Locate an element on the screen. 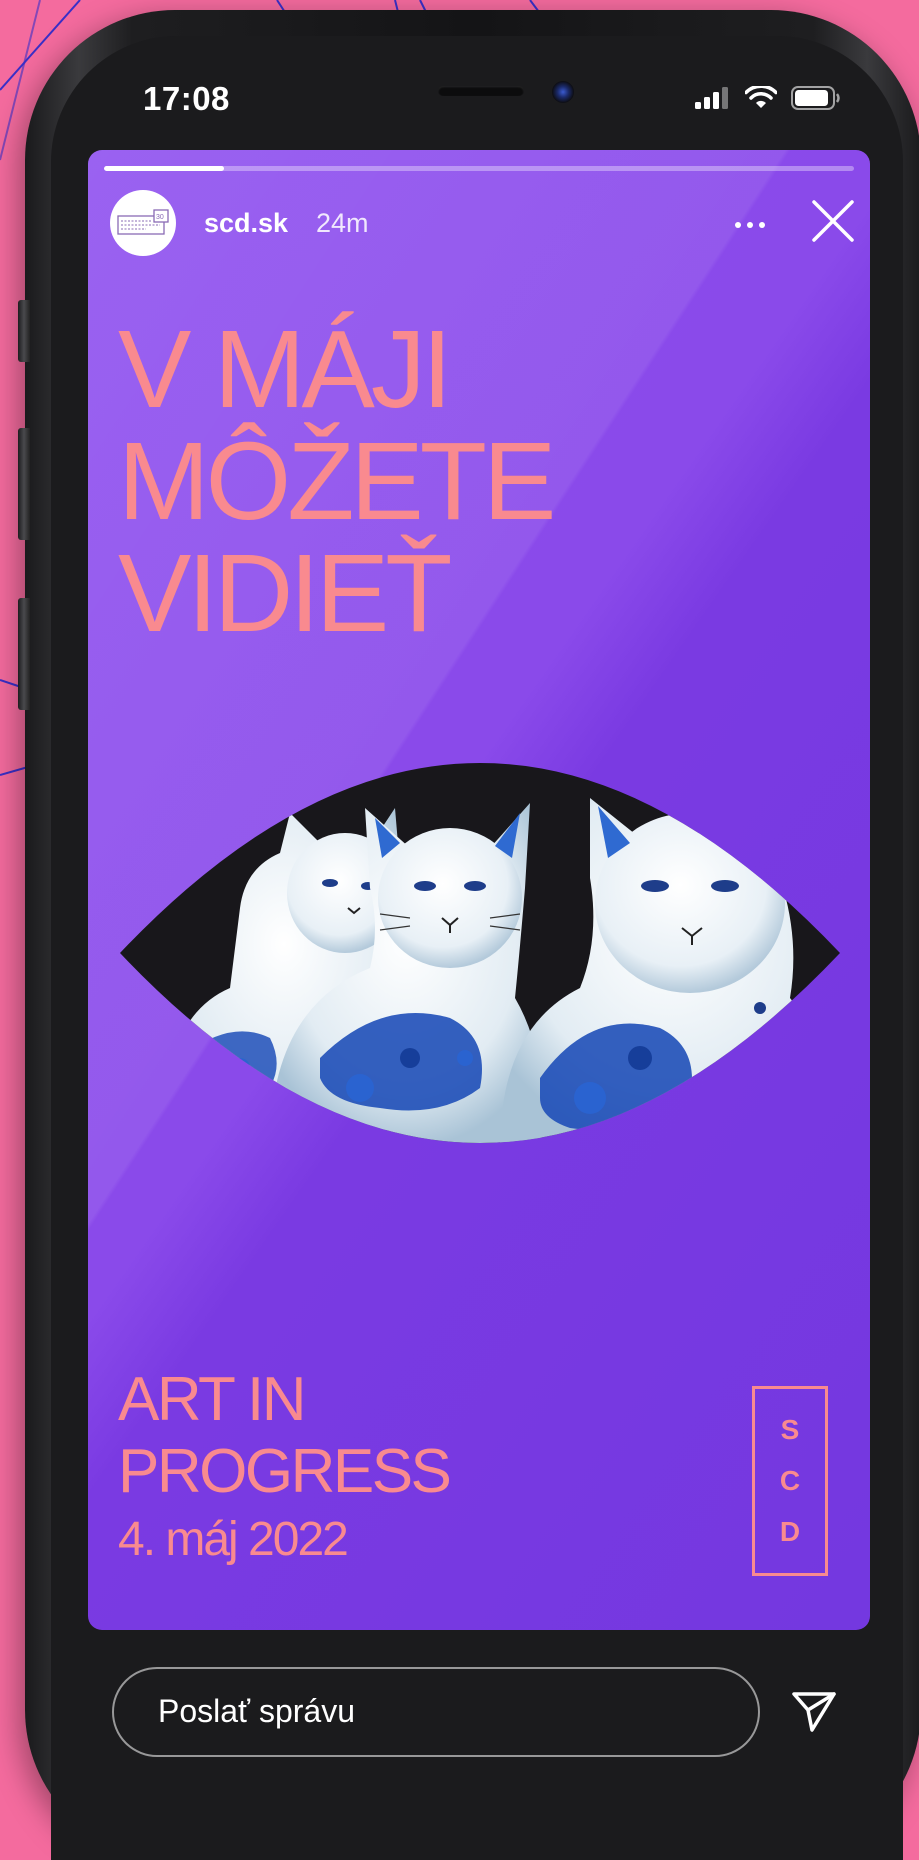  wifi-icon is located at coordinates (761, 97).